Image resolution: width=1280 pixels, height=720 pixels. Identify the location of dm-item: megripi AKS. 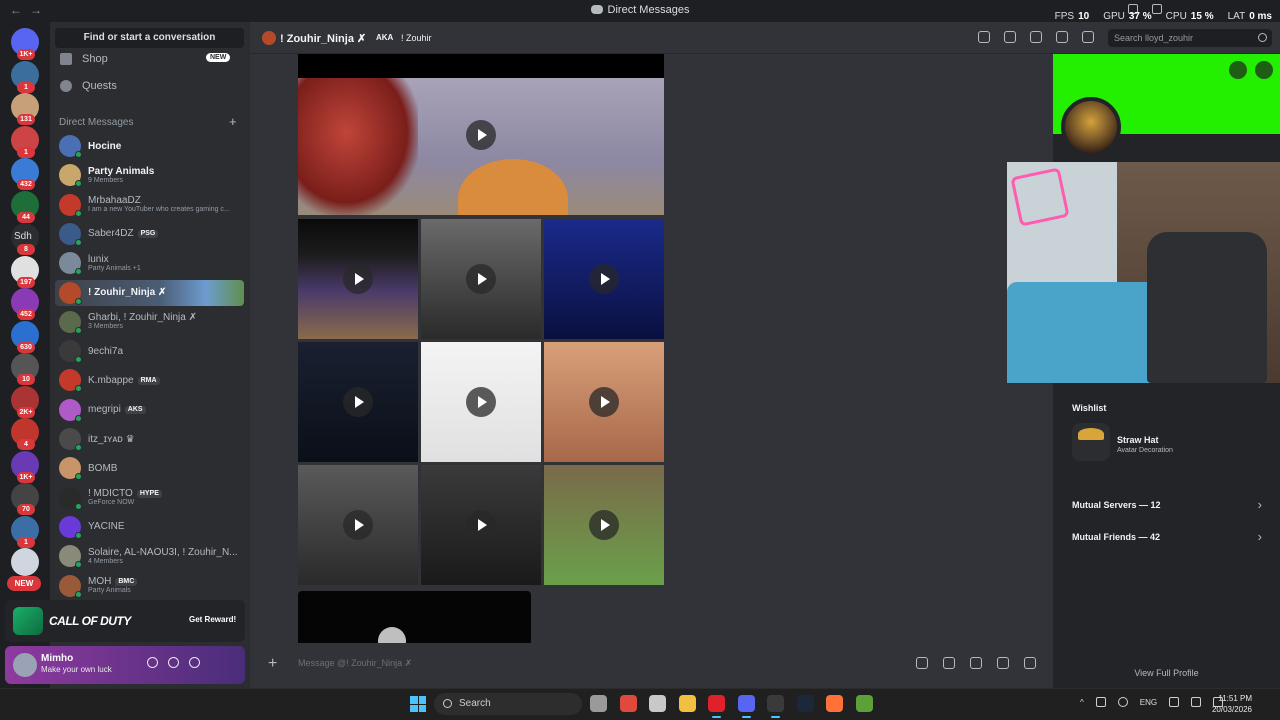
(149, 410).